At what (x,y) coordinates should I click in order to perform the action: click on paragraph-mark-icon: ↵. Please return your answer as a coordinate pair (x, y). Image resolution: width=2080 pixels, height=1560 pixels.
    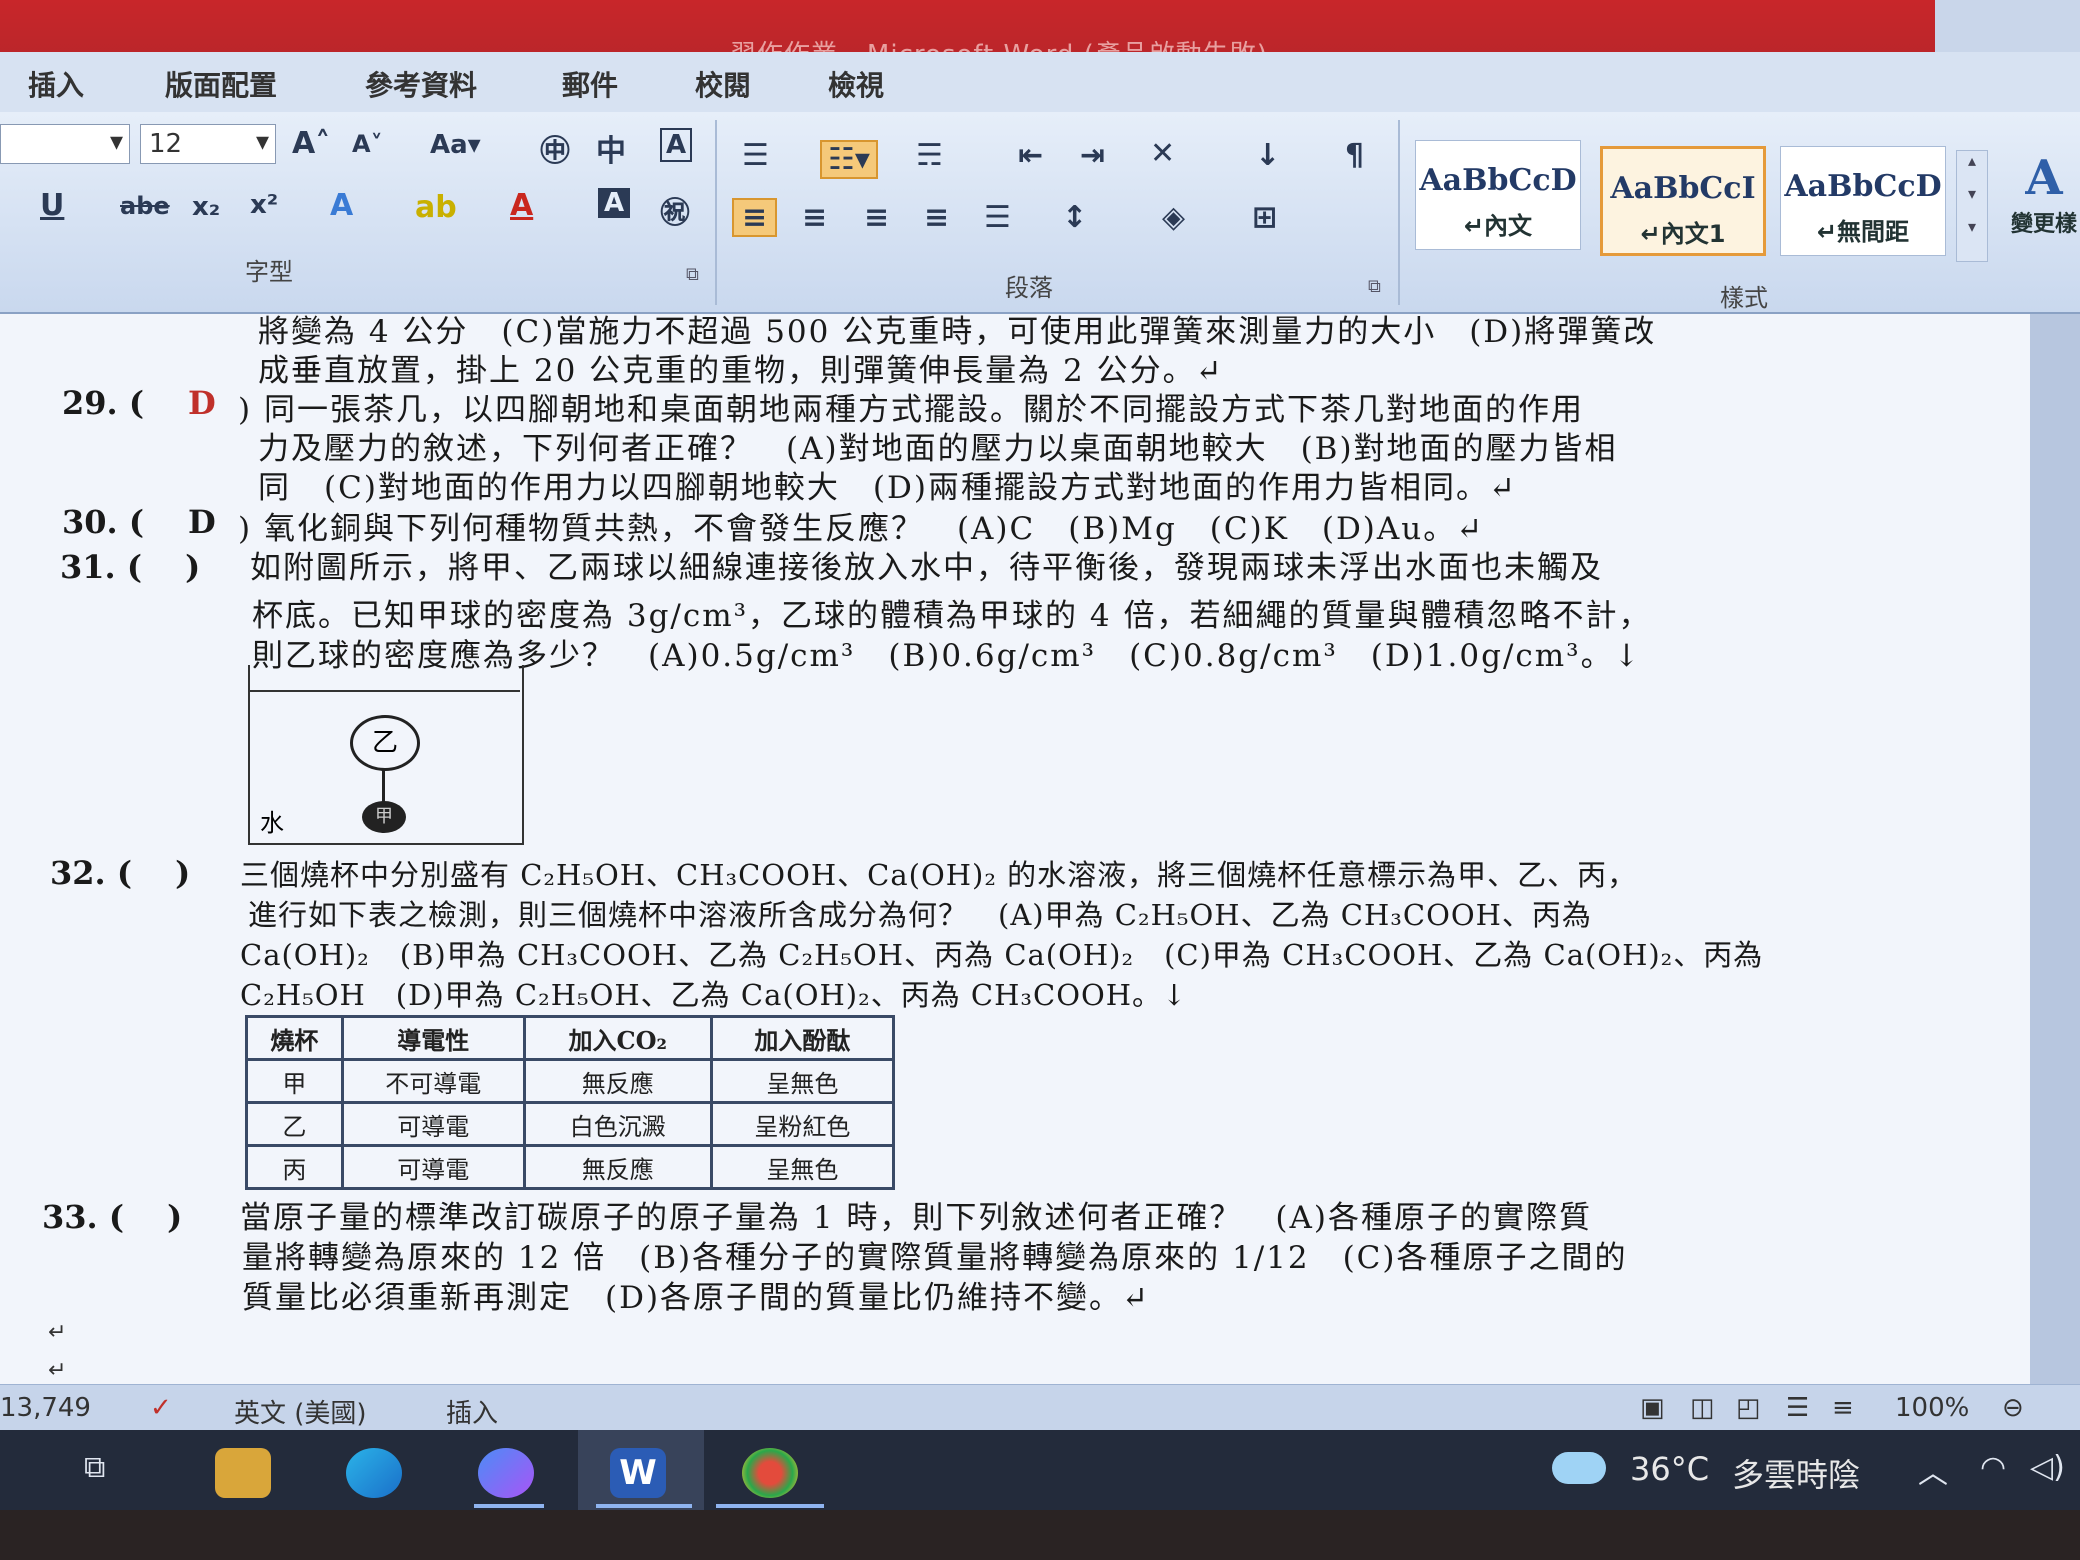
    Looking at the image, I should click on (57, 1370).